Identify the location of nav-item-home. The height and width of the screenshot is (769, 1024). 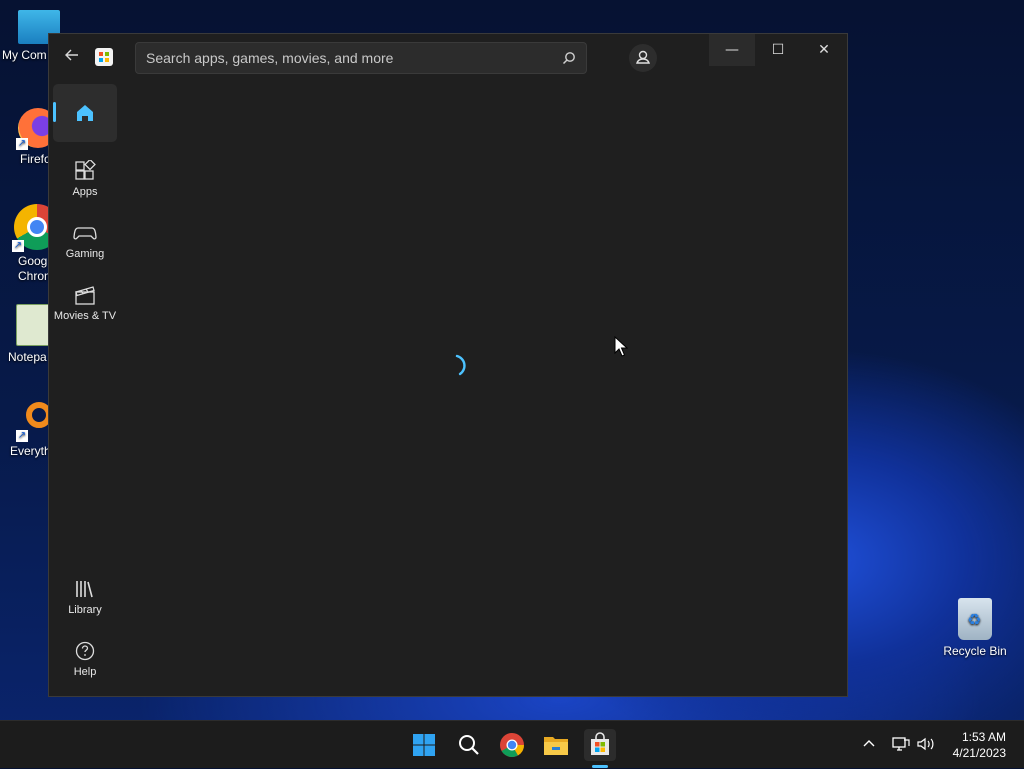
(85, 113).